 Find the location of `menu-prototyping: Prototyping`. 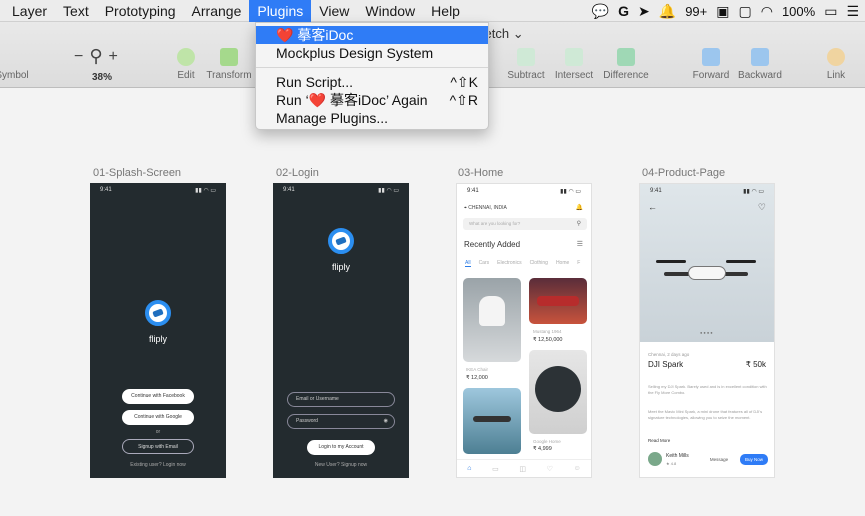

menu-prototyping: Prototyping is located at coordinates (140, 11).